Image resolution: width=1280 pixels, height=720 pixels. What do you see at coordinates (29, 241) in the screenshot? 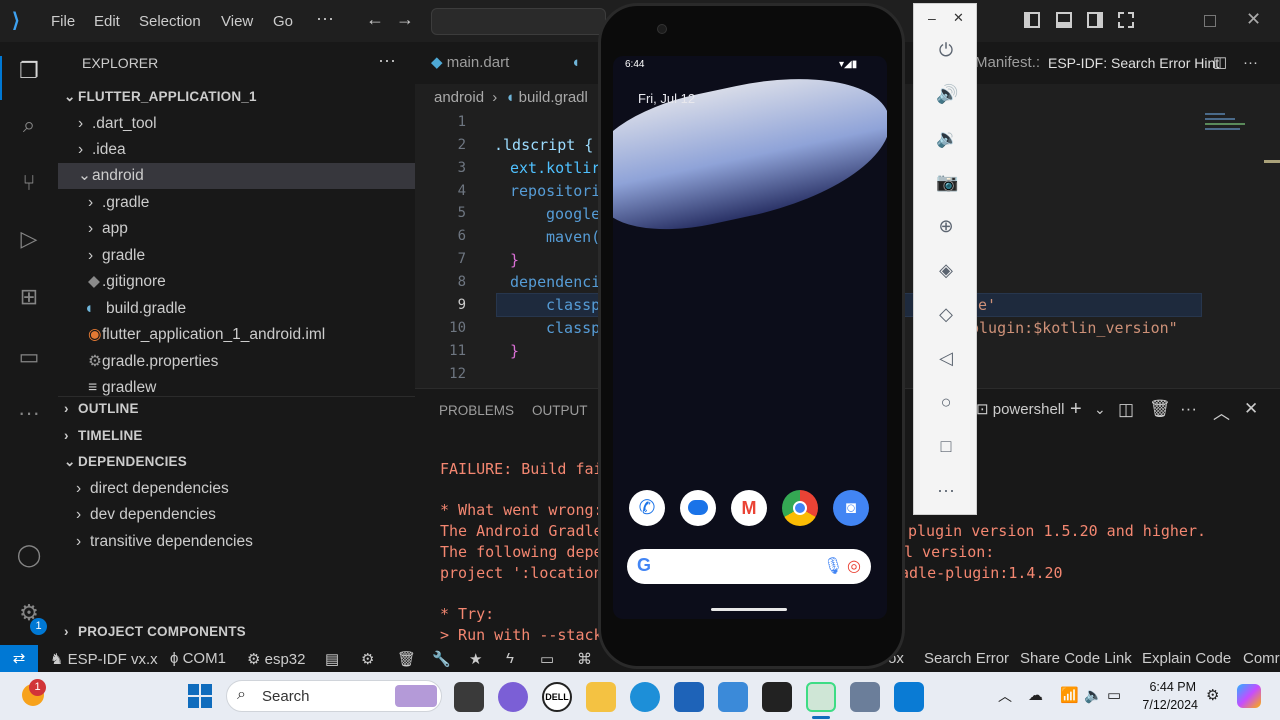
I see `run-debug-icon: ▷` at bounding box center [29, 241].